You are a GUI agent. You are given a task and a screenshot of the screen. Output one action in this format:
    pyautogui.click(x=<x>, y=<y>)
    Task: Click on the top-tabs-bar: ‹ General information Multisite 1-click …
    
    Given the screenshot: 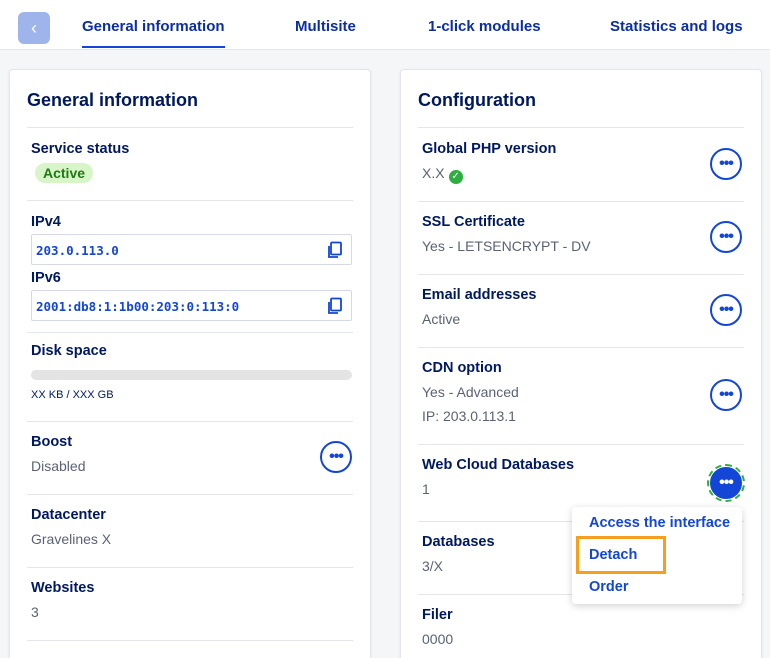 What is the action you would take?
    pyautogui.click(x=385, y=25)
    